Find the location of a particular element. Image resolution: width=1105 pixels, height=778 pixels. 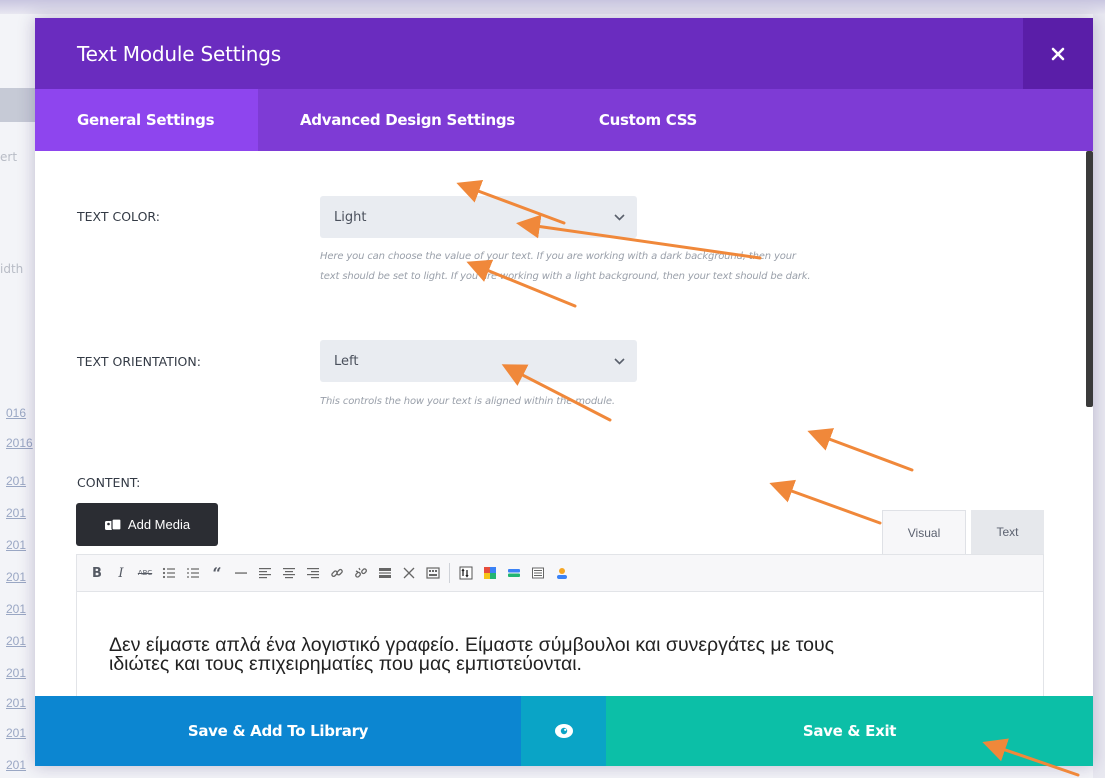

fullscreen-icon is located at coordinates (409, 573).